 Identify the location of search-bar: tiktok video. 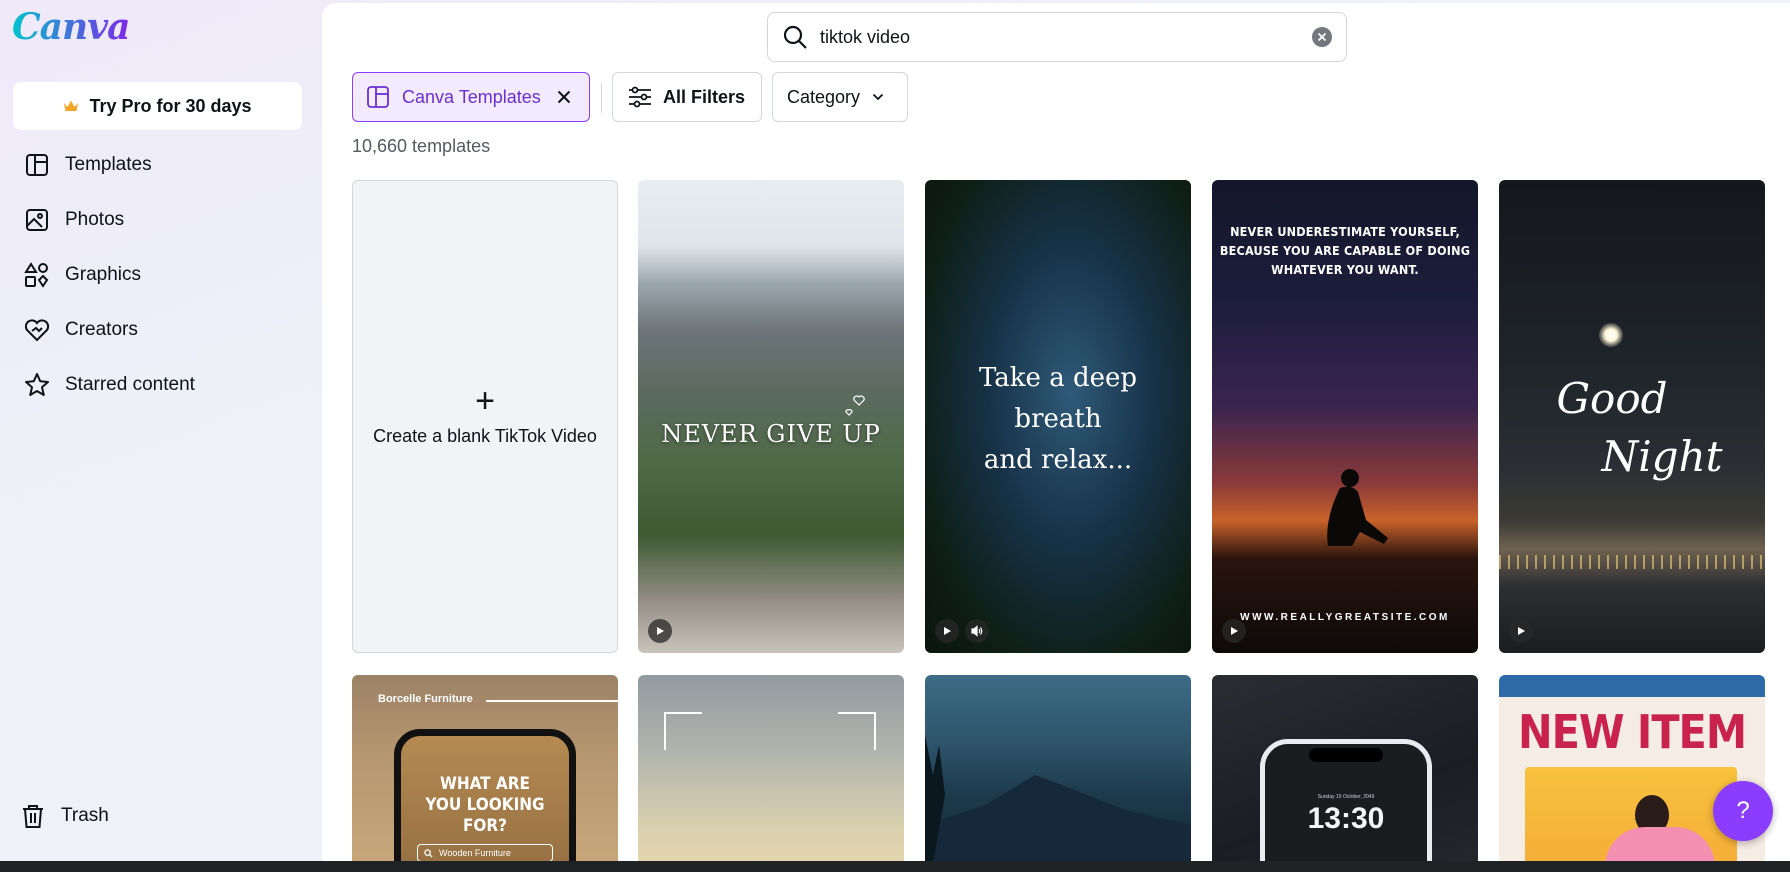
(1057, 37).